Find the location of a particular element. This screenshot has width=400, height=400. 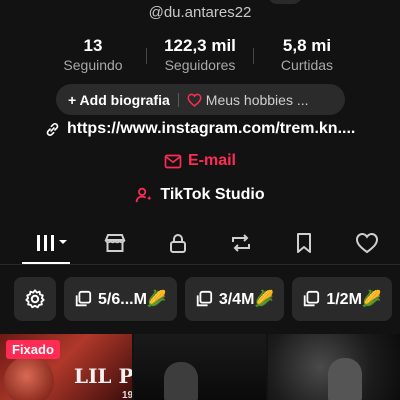

add-bio-button: + Add biografia is located at coordinates (119, 100).